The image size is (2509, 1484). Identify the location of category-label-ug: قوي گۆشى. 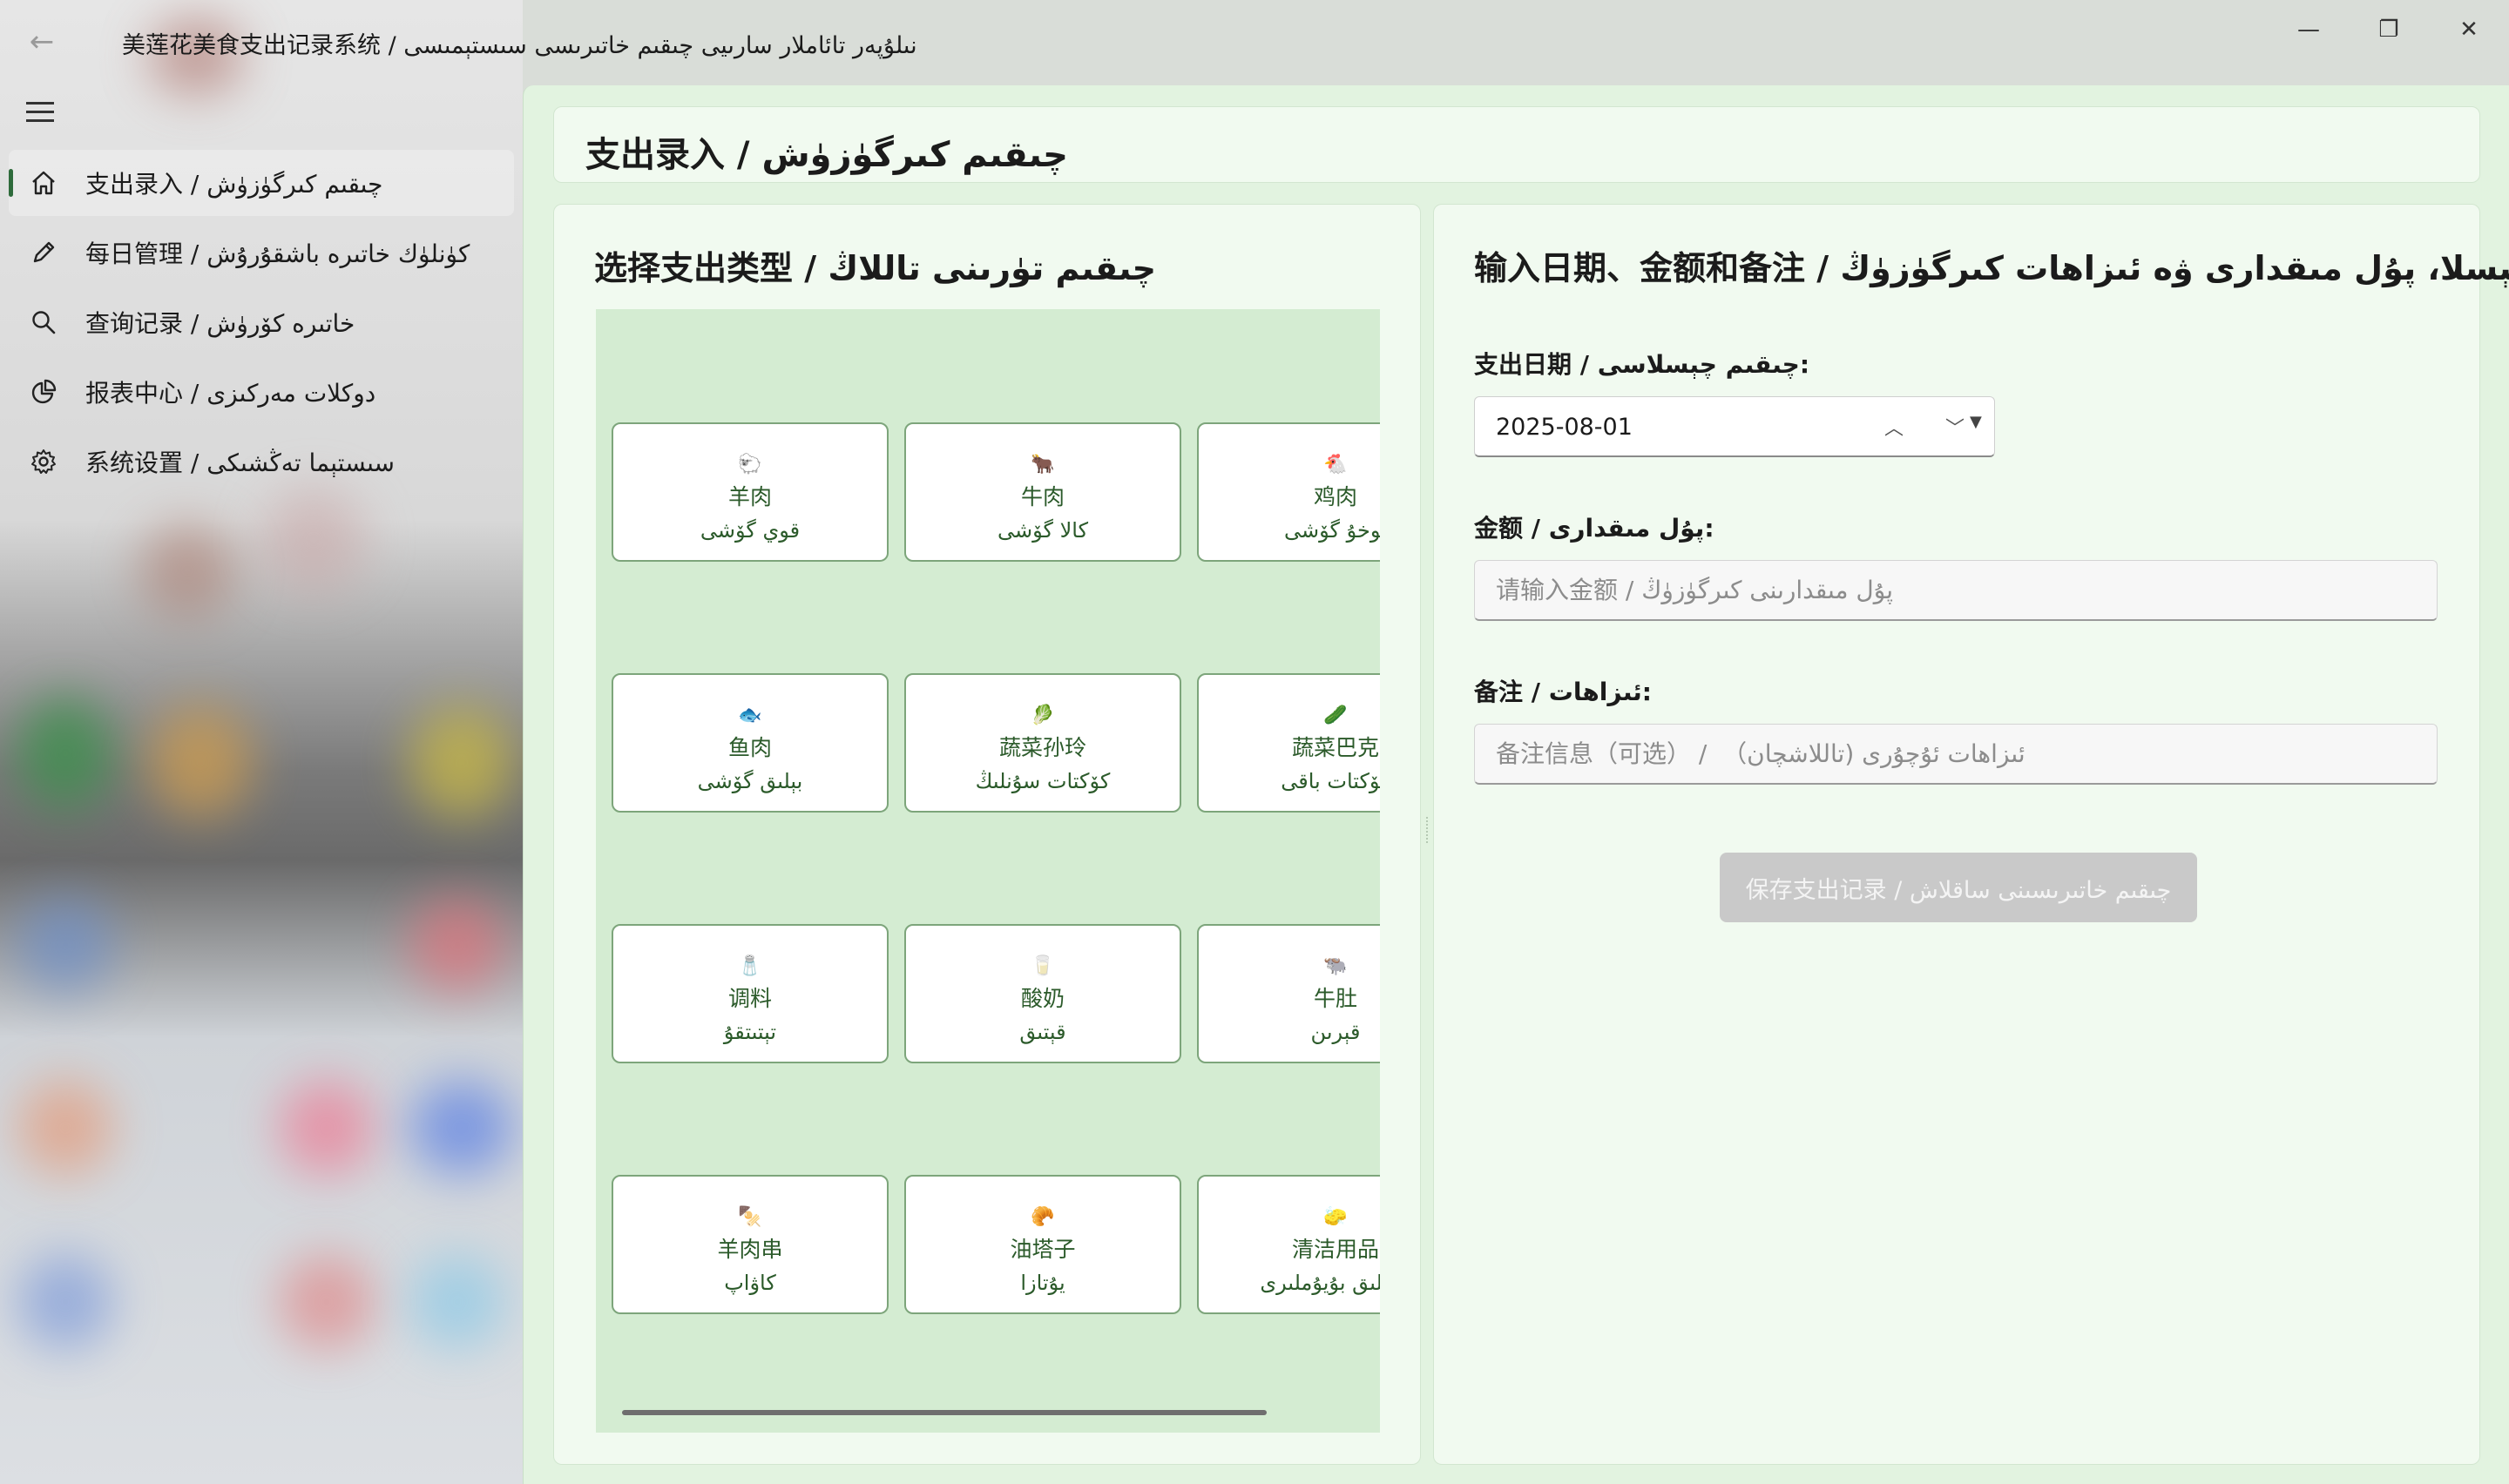
(750, 530).